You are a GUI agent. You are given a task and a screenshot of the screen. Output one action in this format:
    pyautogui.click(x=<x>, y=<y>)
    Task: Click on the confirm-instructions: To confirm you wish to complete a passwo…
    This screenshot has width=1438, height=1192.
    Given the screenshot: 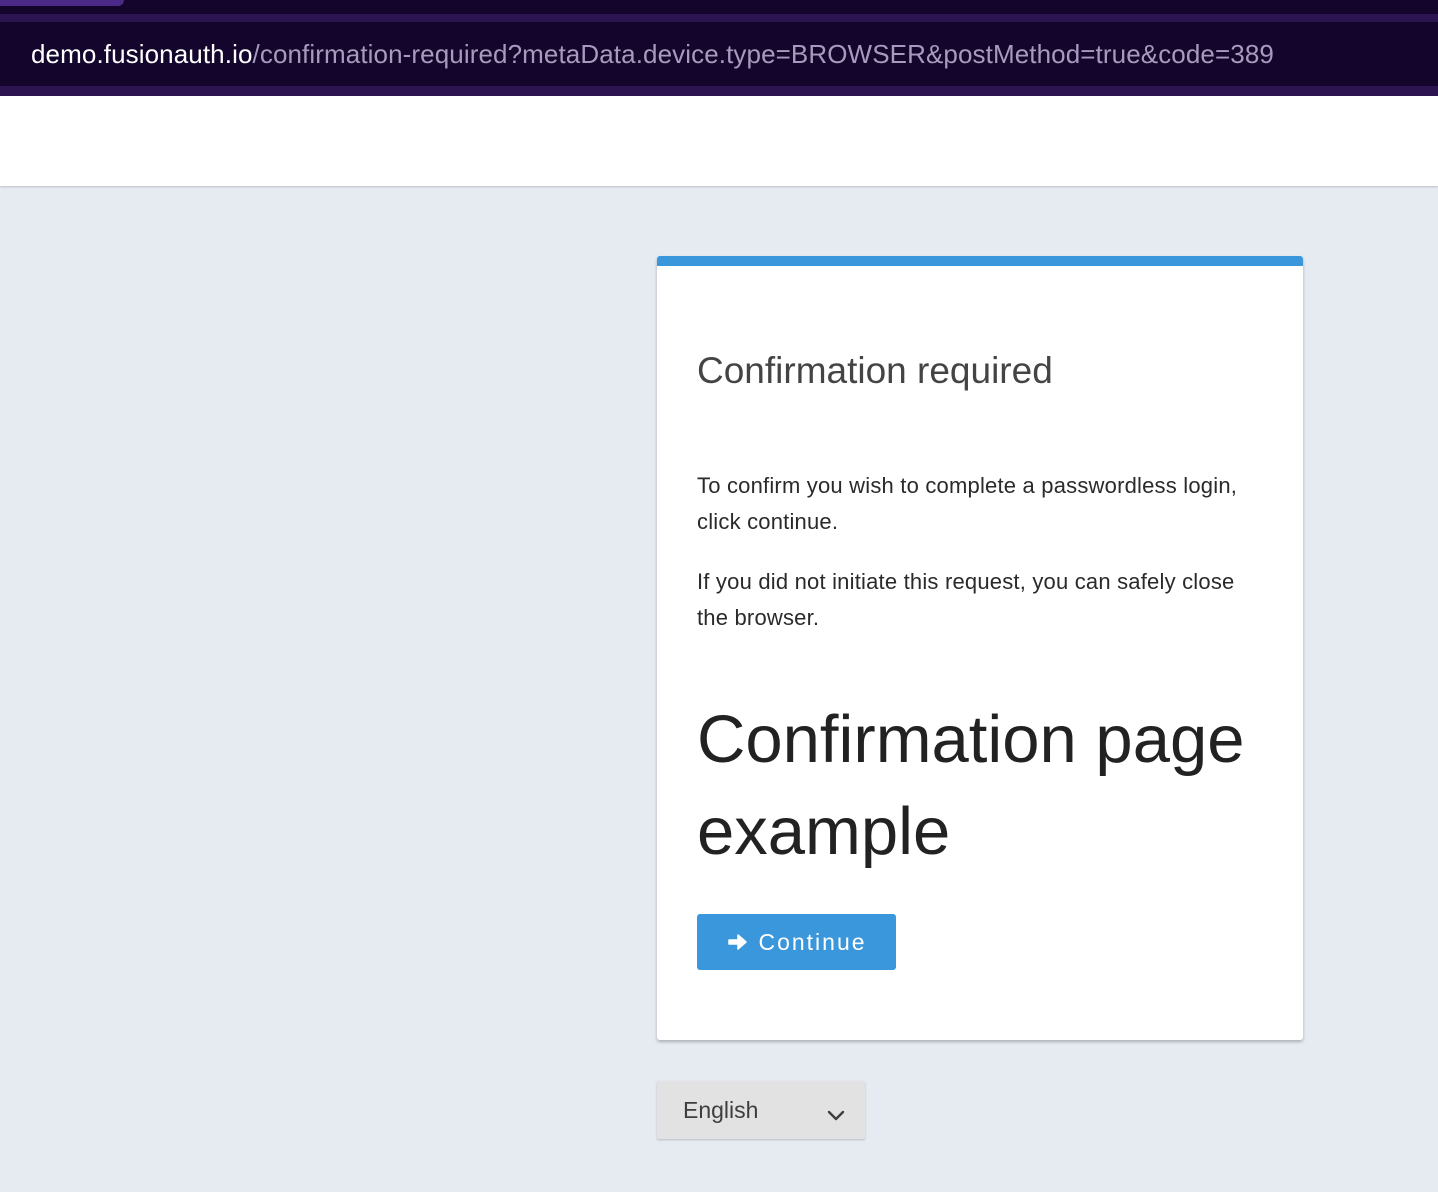 What is the action you would take?
    pyautogui.click(x=967, y=503)
    